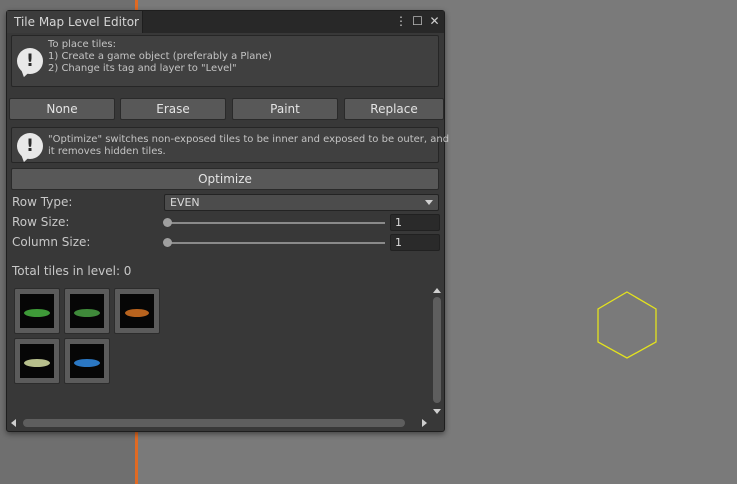 The width and height of the screenshot is (737, 484). What do you see at coordinates (225, 179) in the screenshot?
I see `optimize-button: Optimize` at bounding box center [225, 179].